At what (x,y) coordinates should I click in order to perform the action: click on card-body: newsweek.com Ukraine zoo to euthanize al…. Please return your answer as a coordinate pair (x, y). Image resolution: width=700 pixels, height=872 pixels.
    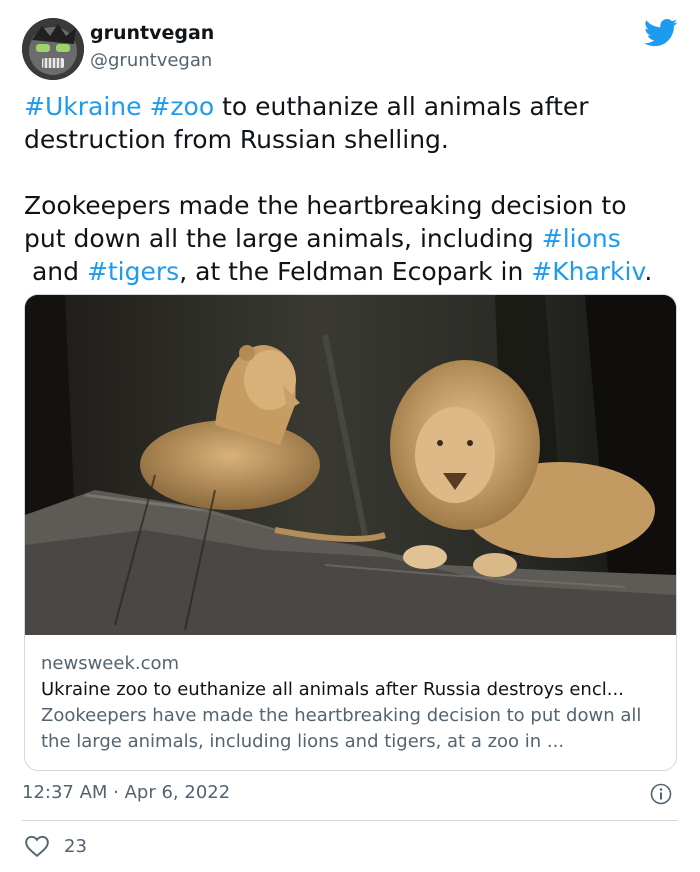
    Looking at the image, I should click on (351, 703).